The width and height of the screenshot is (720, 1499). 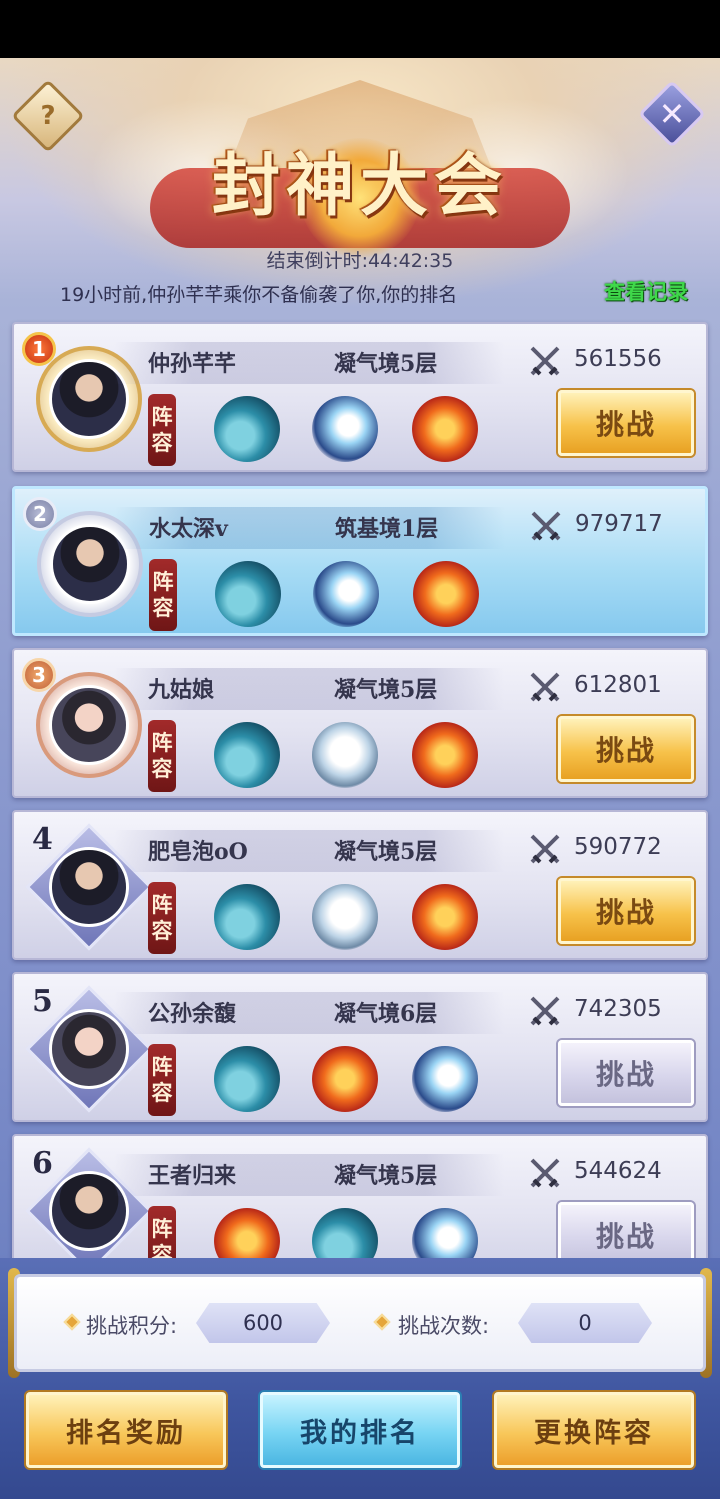 I want to click on attempts-label: 挑战次数:, so click(x=444, y=1326).